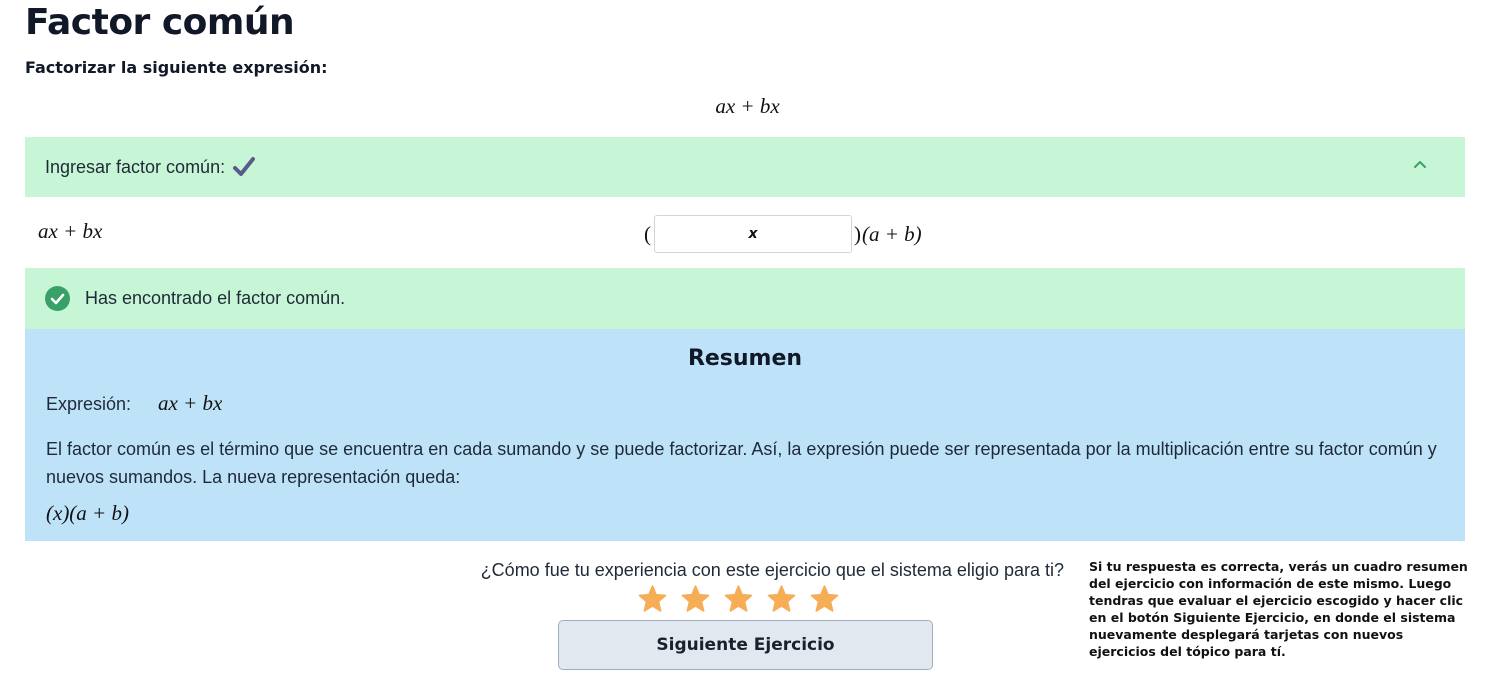  What do you see at coordinates (89, 404) in the screenshot?
I see `summary-expression-label: Expresión:` at bounding box center [89, 404].